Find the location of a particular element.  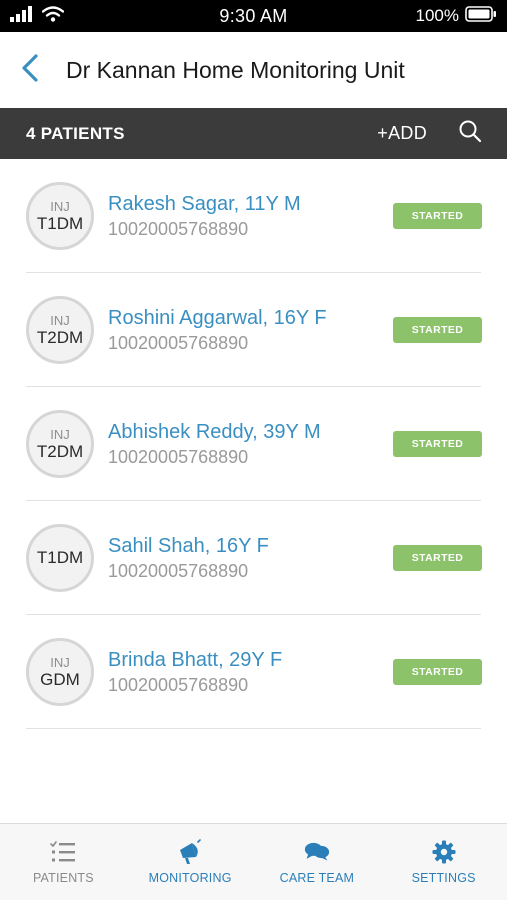

tab-label: CARE TEAM is located at coordinates (317, 878).